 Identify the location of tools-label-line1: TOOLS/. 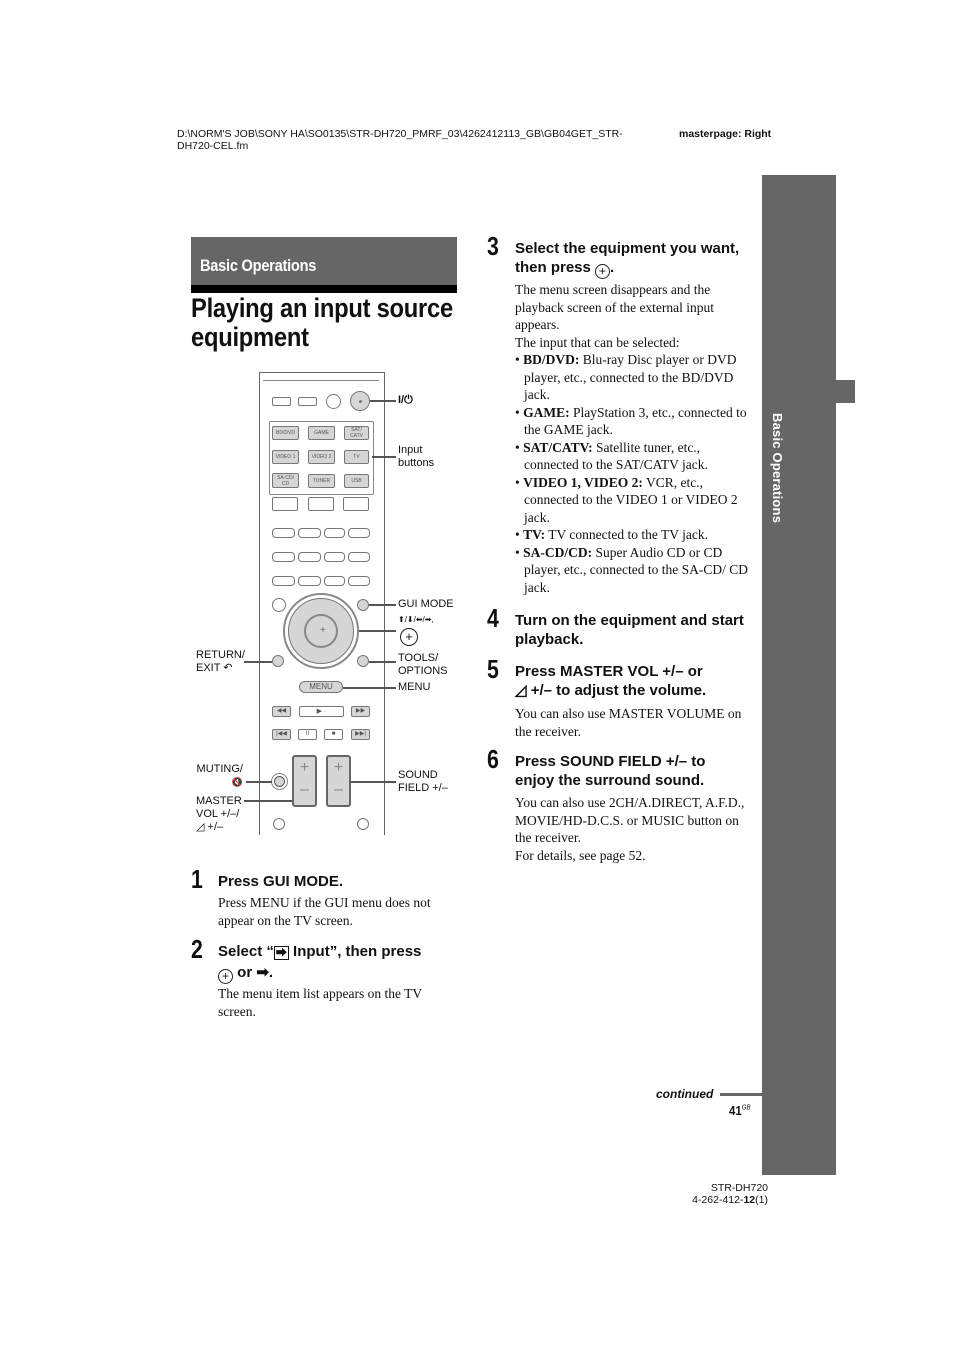
(418, 658).